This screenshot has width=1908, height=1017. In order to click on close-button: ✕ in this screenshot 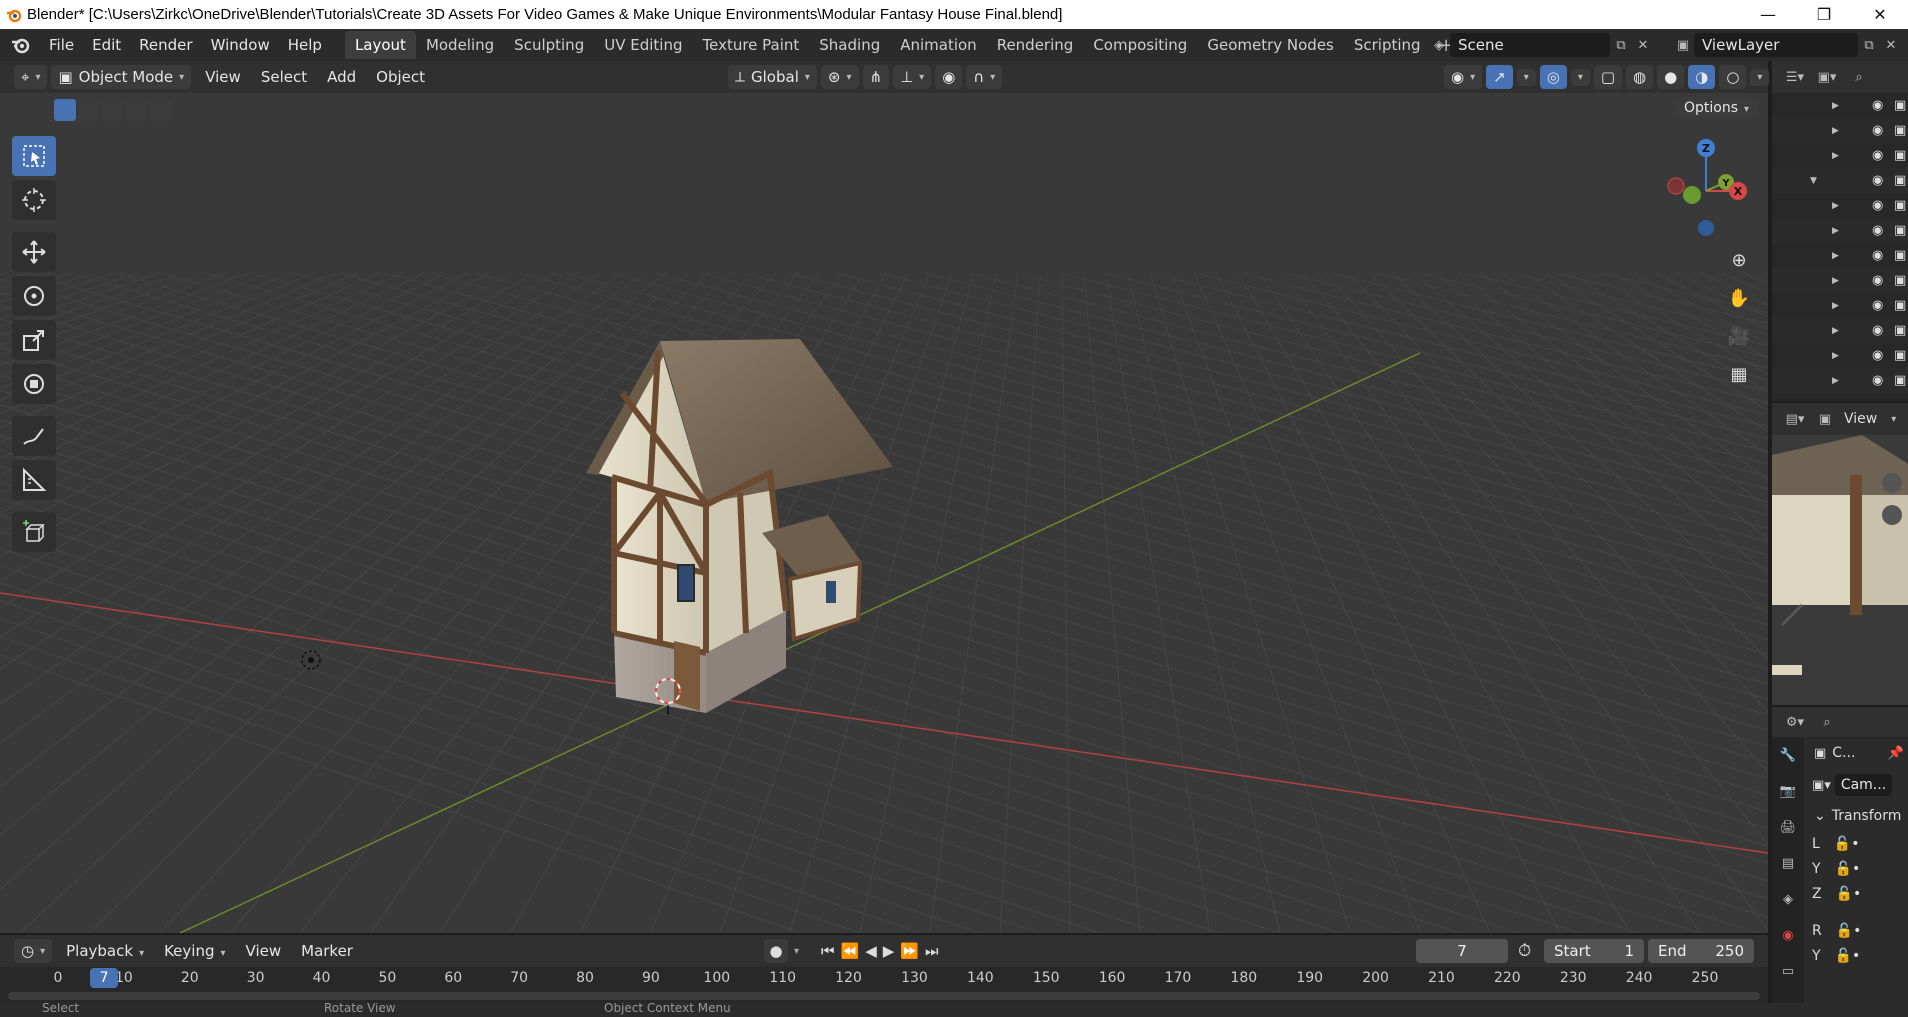, I will do `click(1880, 14)`.